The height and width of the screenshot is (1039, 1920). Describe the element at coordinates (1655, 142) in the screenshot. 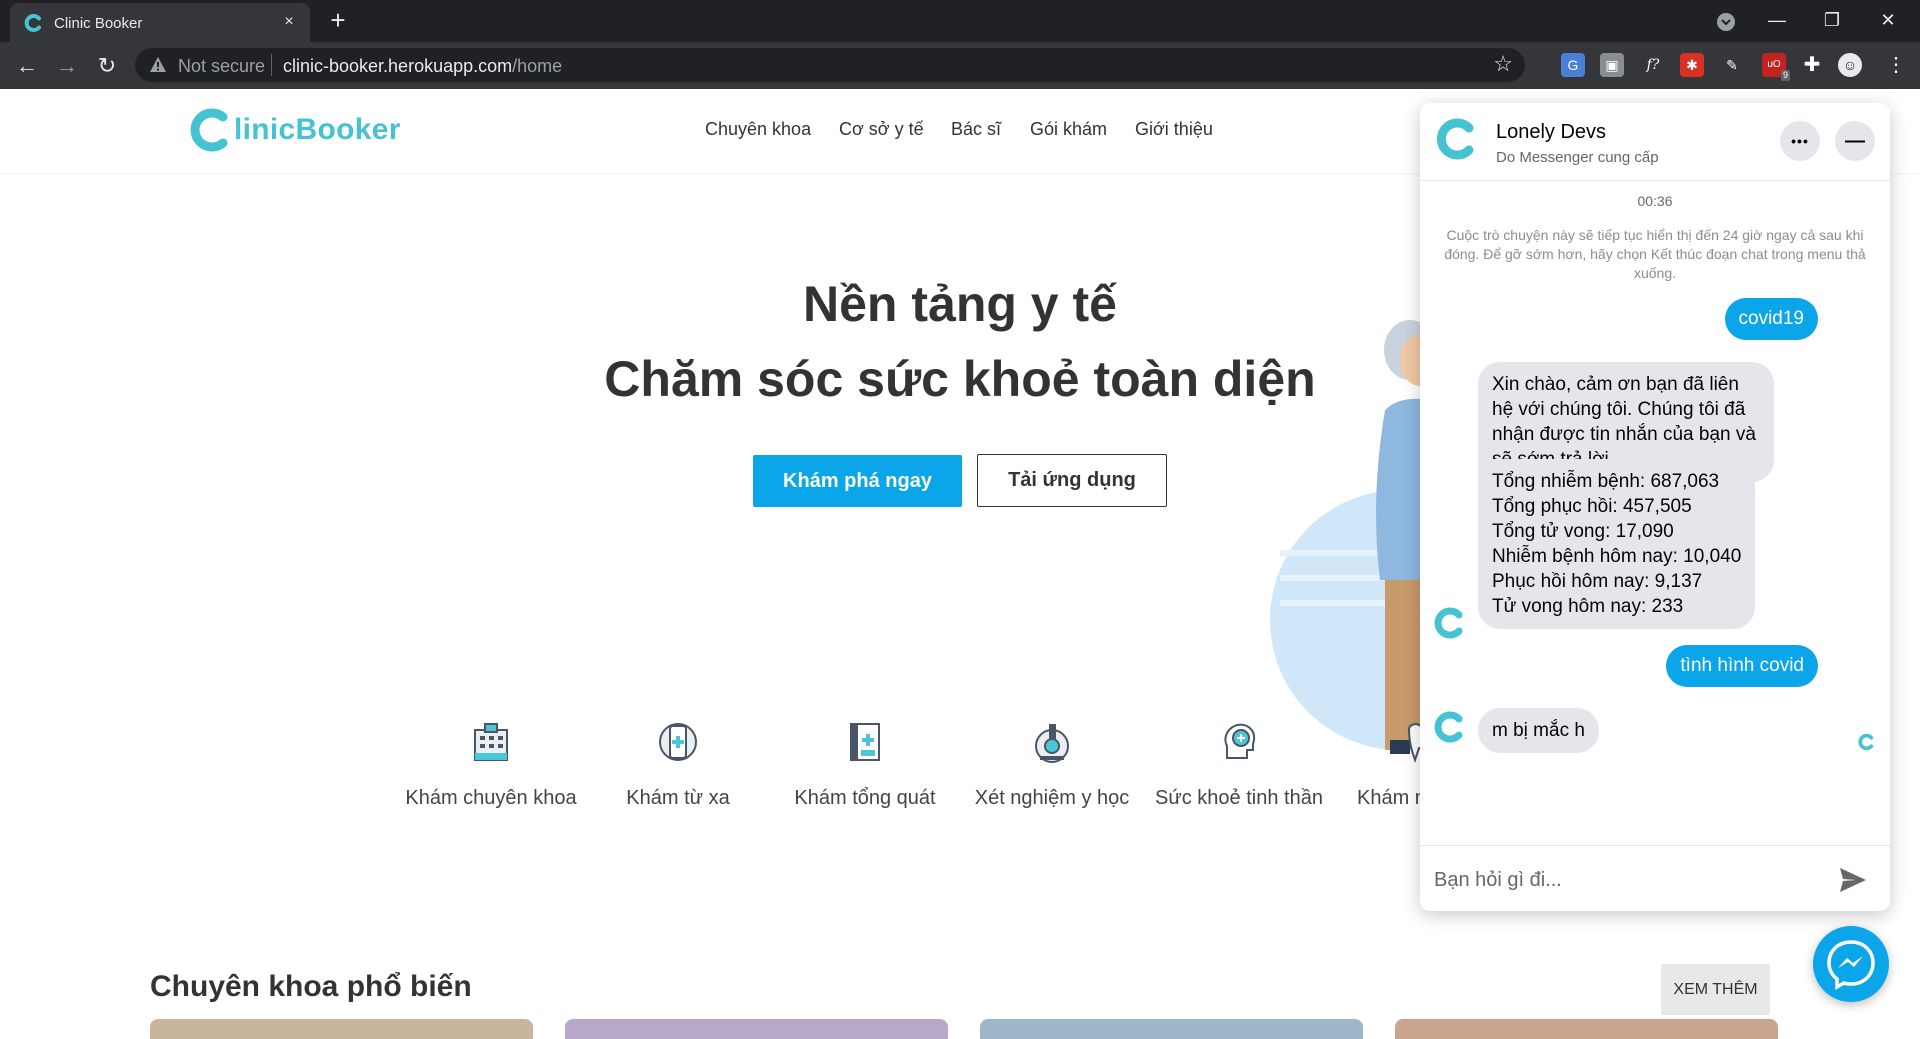

I see `chat-header: Lonely Devs Do Messenger cung cấp ••• —` at that location.